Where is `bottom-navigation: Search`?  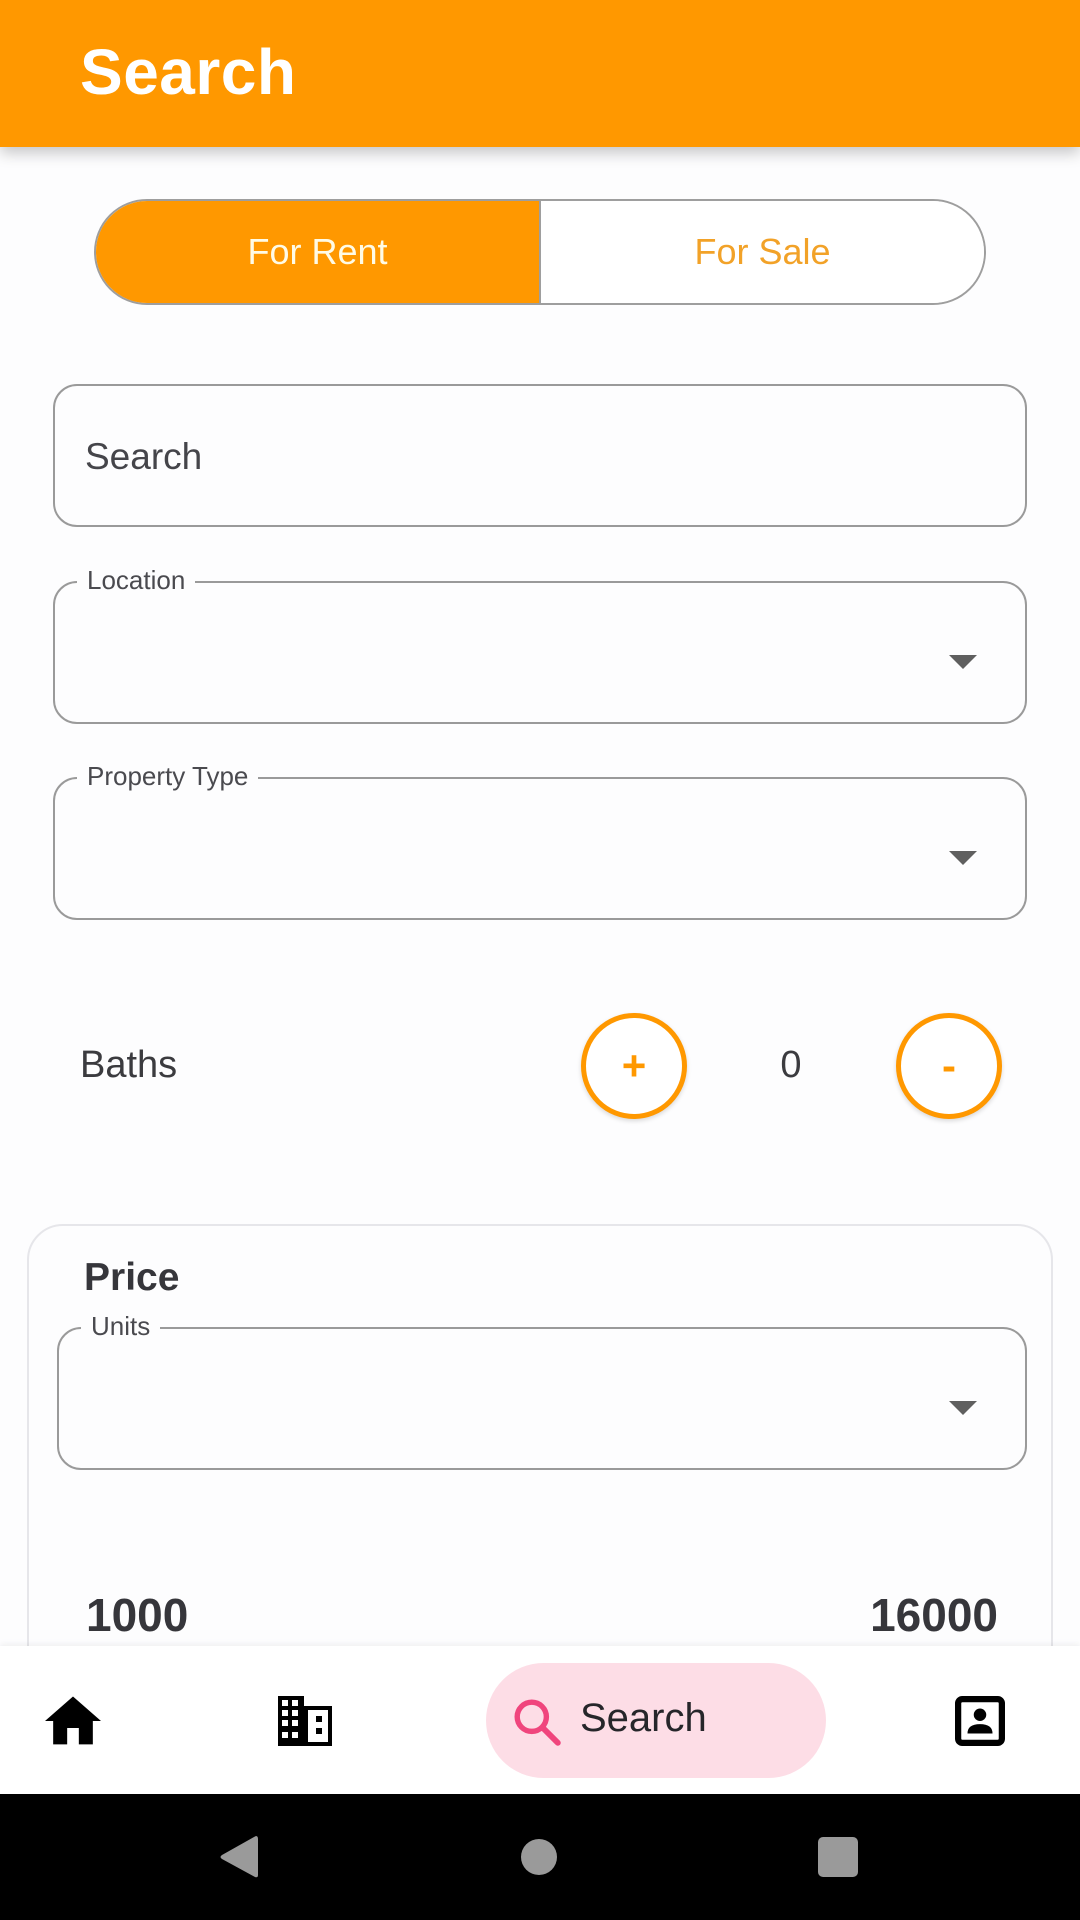
bottom-navigation: Search is located at coordinates (540, 1720).